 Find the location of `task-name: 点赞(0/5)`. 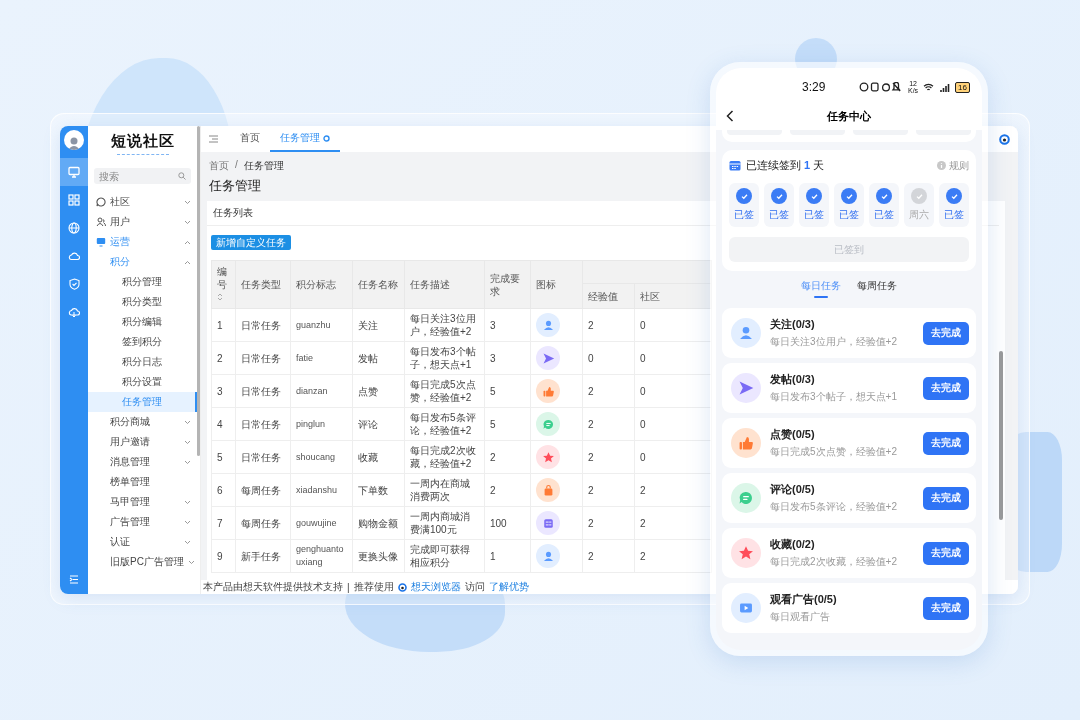

task-name: 点赞(0/5) is located at coordinates (793, 434).